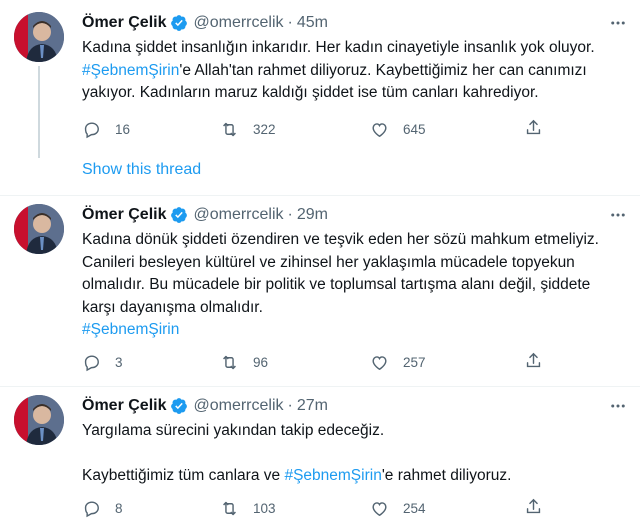 Image resolution: width=640 pixels, height=522 pixels. I want to click on like-count: 645, so click(414, 129).